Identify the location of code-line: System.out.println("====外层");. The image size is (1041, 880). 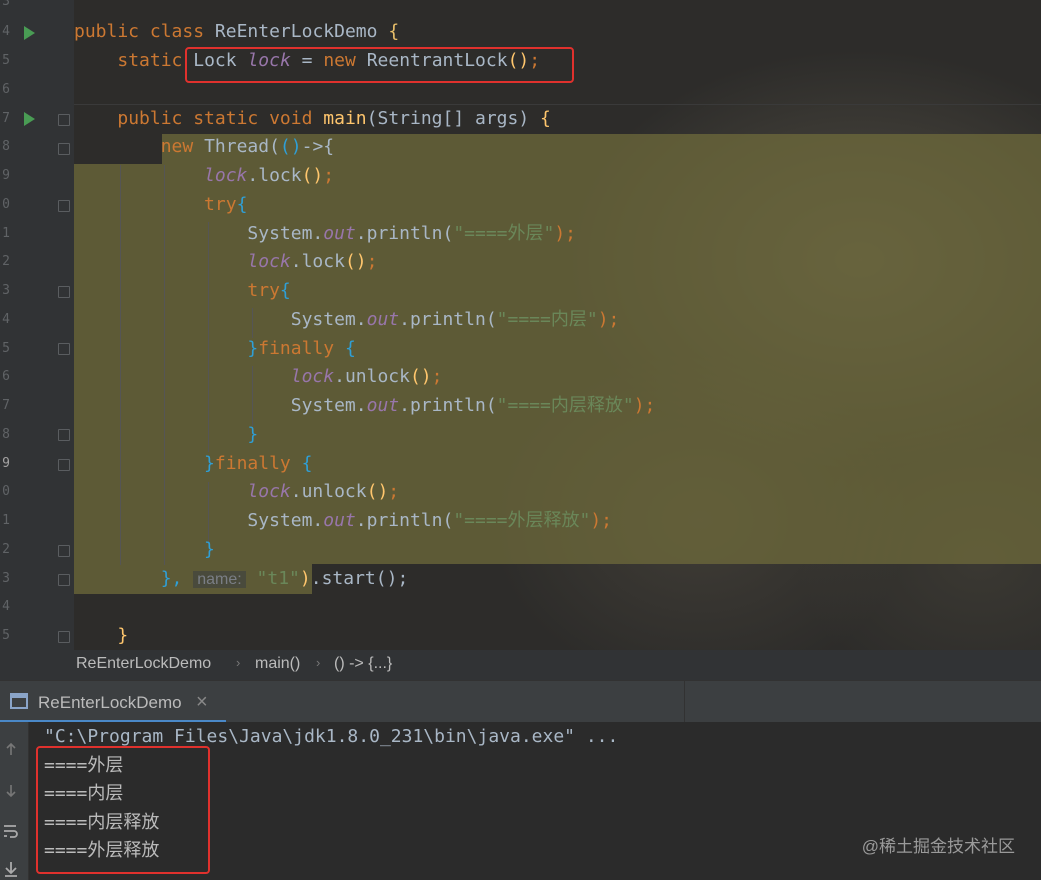
(412, 233).